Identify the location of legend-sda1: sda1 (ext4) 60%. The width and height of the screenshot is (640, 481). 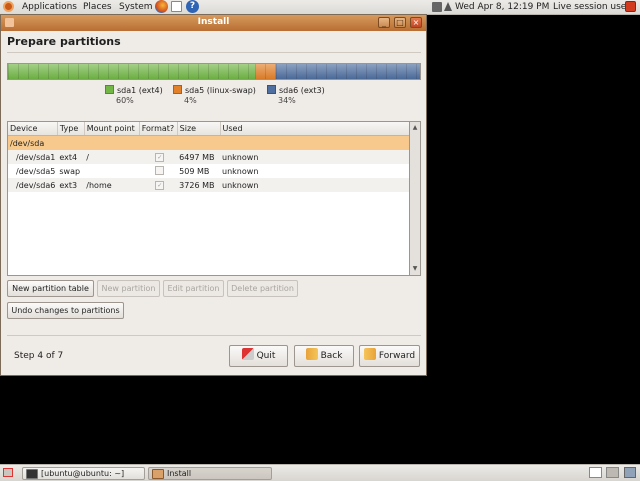
(134, 95).